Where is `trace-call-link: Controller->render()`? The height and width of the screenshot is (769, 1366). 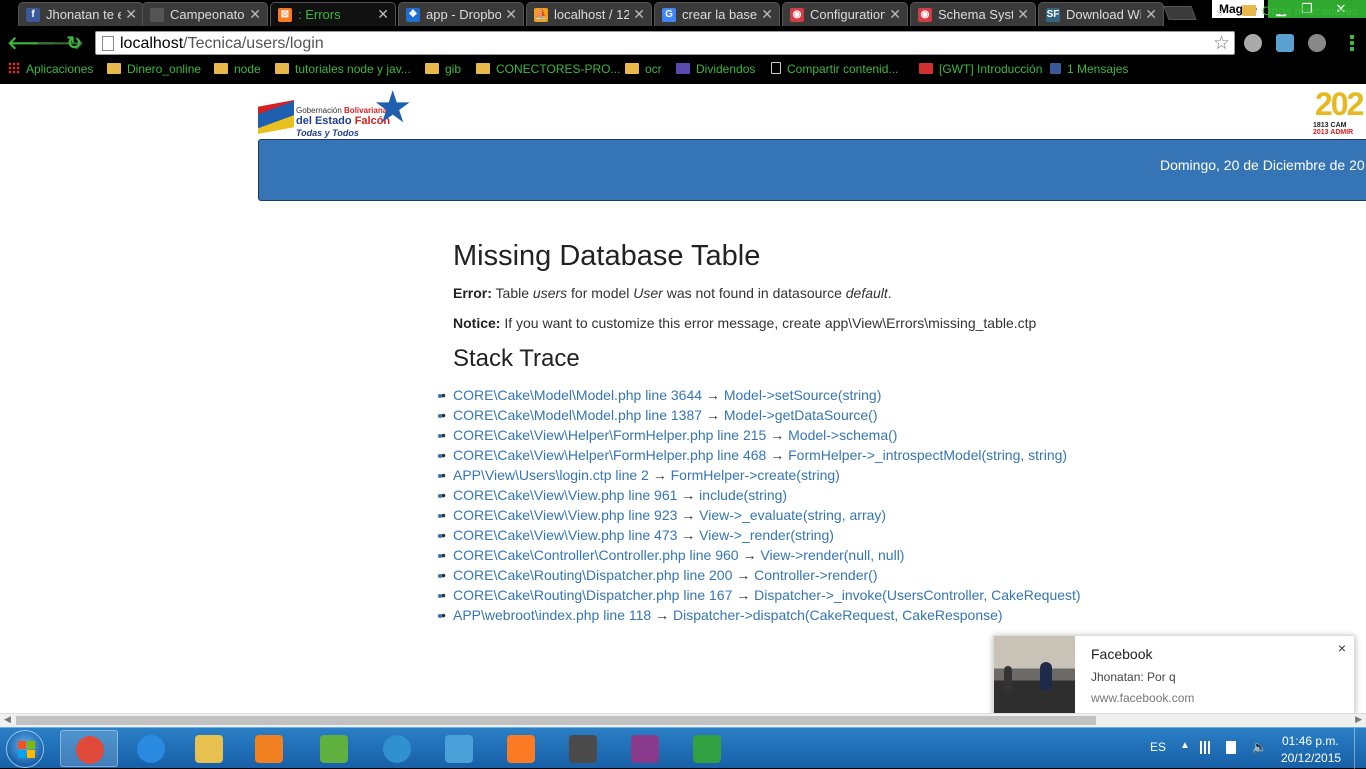 trace-call-link: Controller->render() is located at coordinates (815, 575).